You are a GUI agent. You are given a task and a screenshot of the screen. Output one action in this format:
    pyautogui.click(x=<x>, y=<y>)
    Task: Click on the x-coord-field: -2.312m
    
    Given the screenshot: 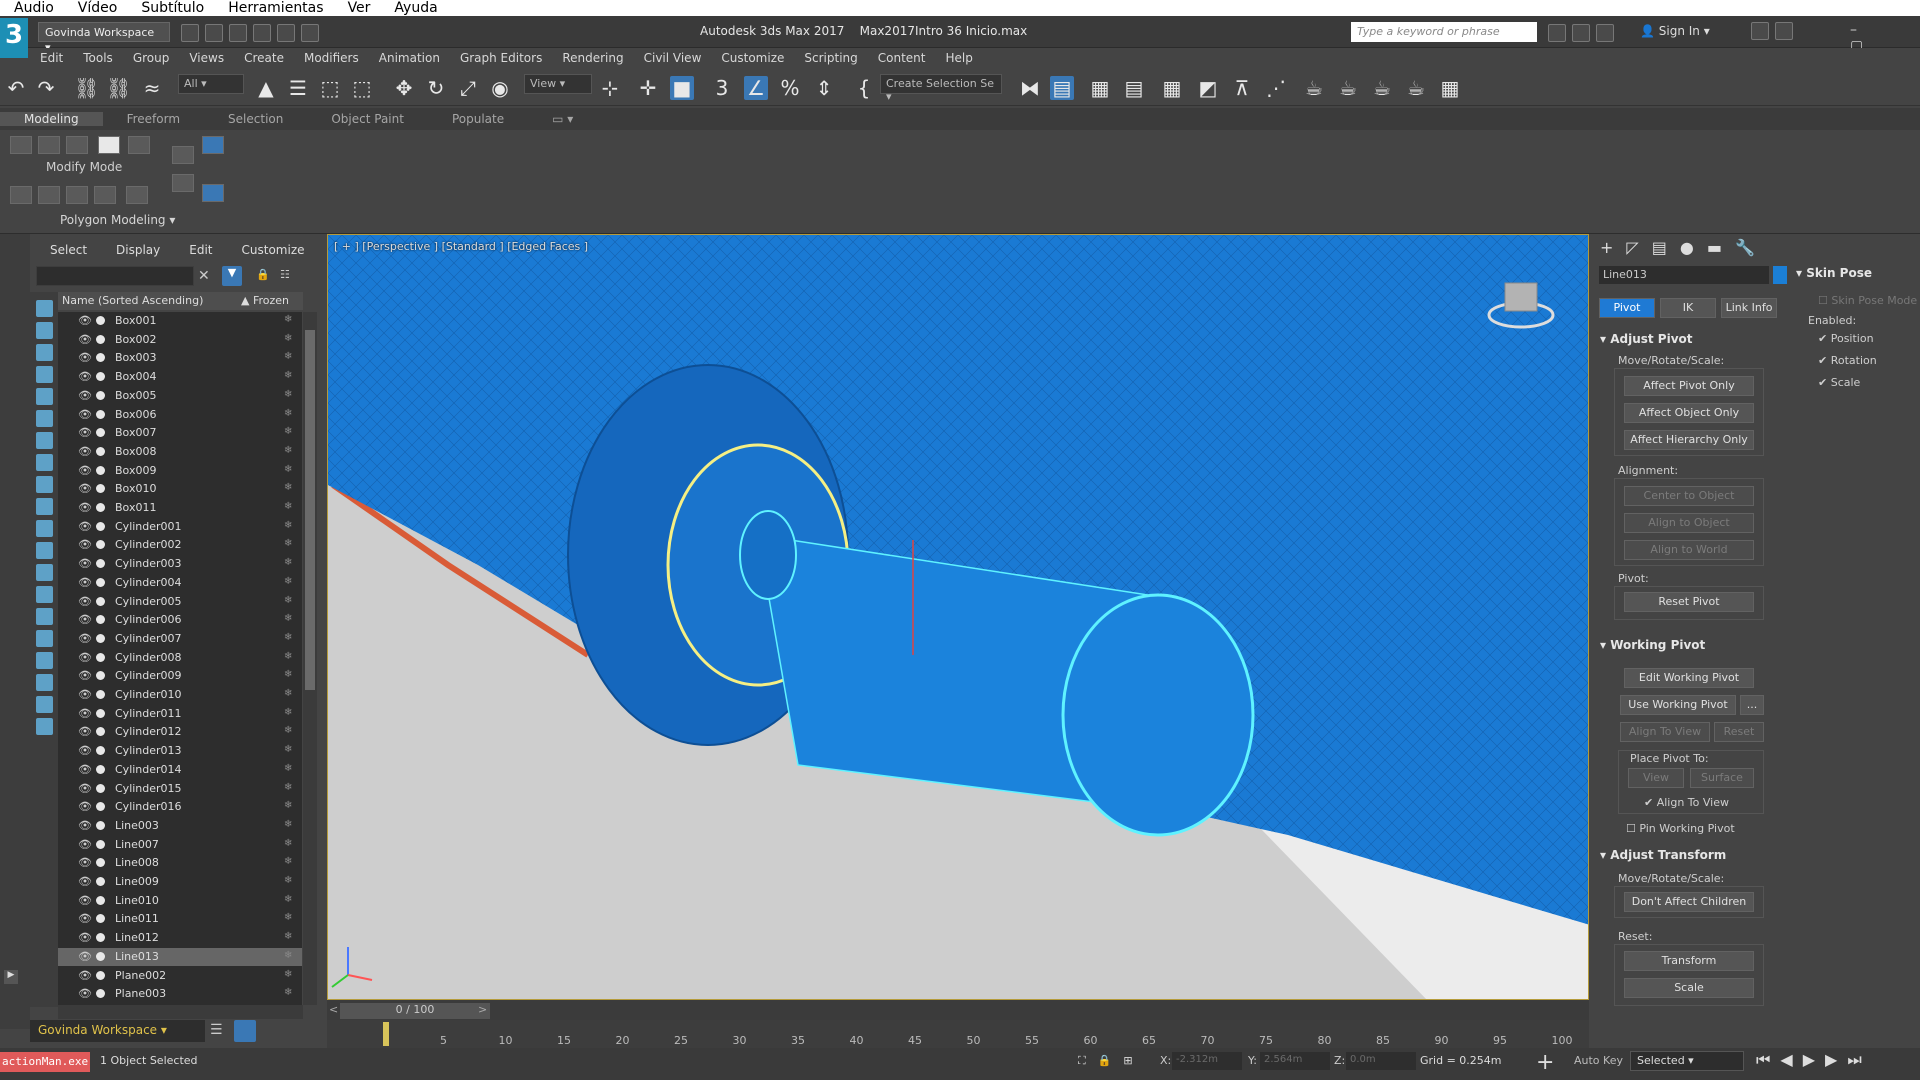 What is the action you would take?
    pyautogui.click(x=1207, y=1061)
    